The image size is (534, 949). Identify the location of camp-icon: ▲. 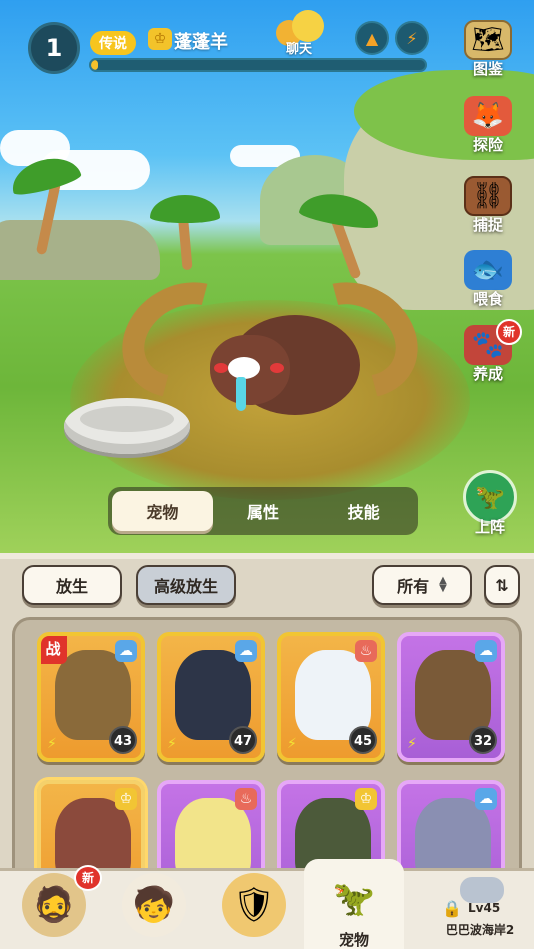
(372, 38).